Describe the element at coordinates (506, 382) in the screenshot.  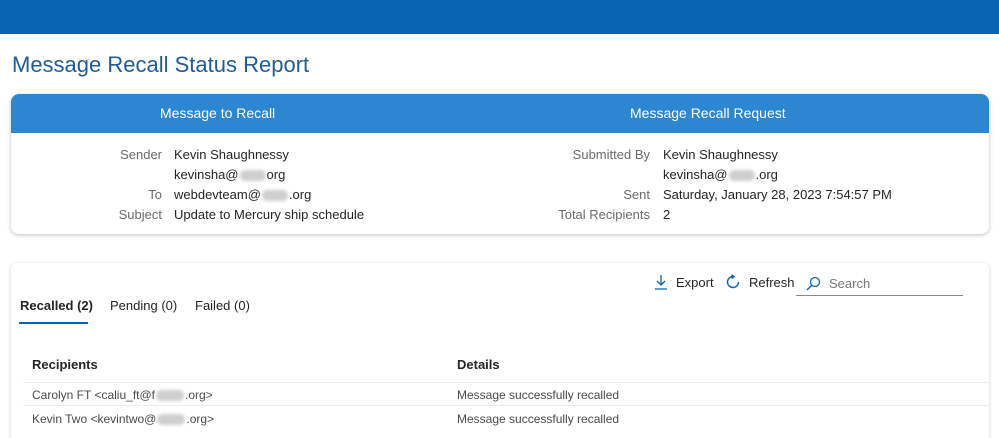
I see `header-divider` at that location.